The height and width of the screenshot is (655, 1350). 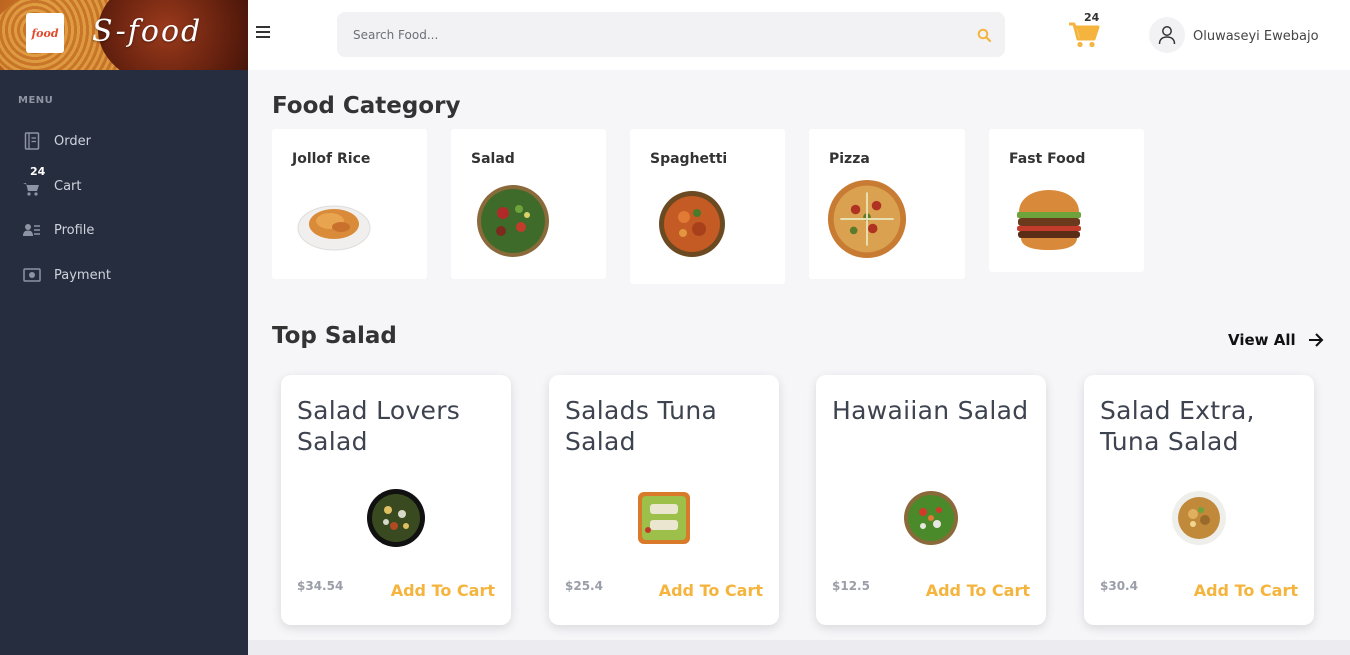 I want to click on pizza-image, so click(x=867, y=219).